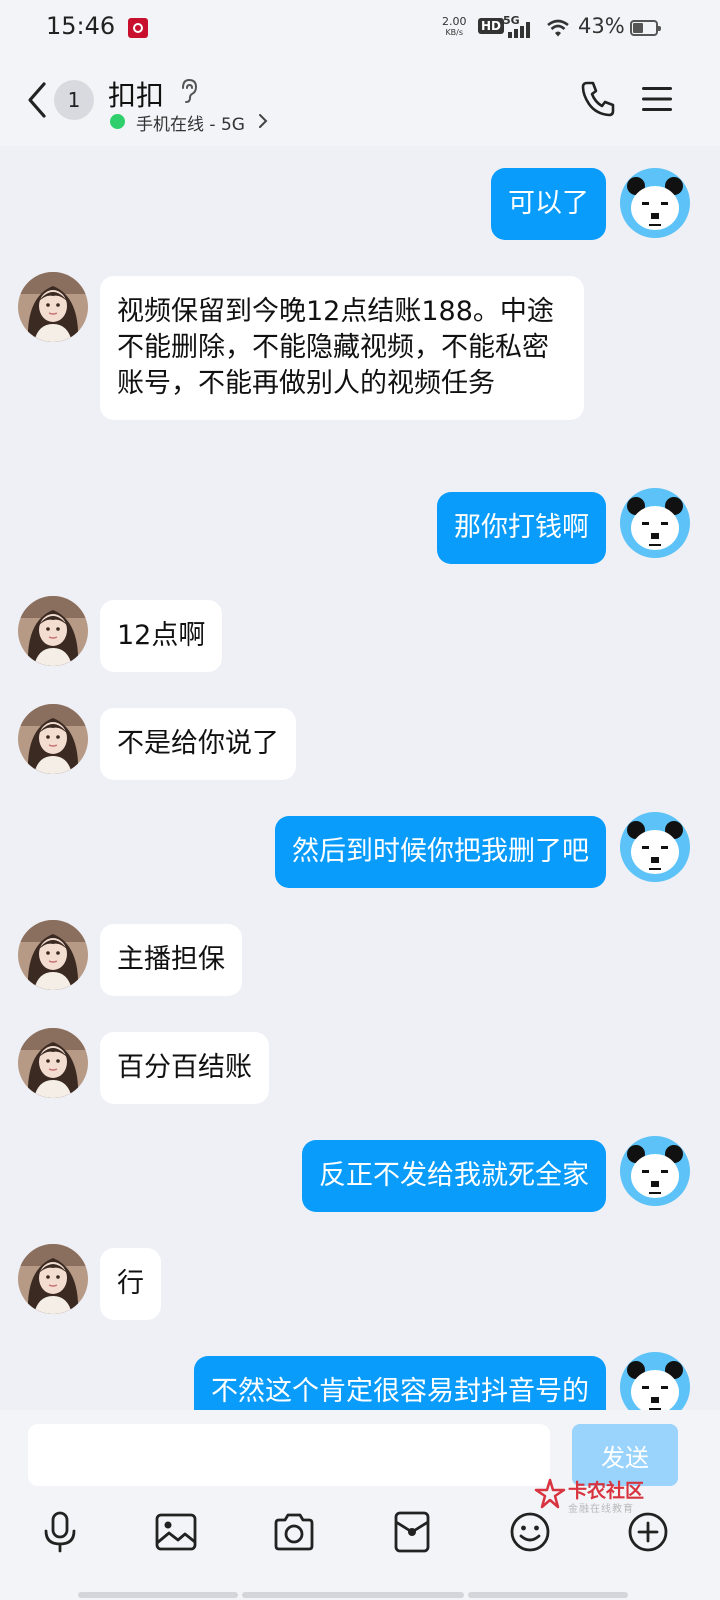 The image size is (720, 1600). What do you see at coordinates (606, 1491) in the screenshot?
I see `watermark-title: 卡农社区` at bounding box center [606, 1491].